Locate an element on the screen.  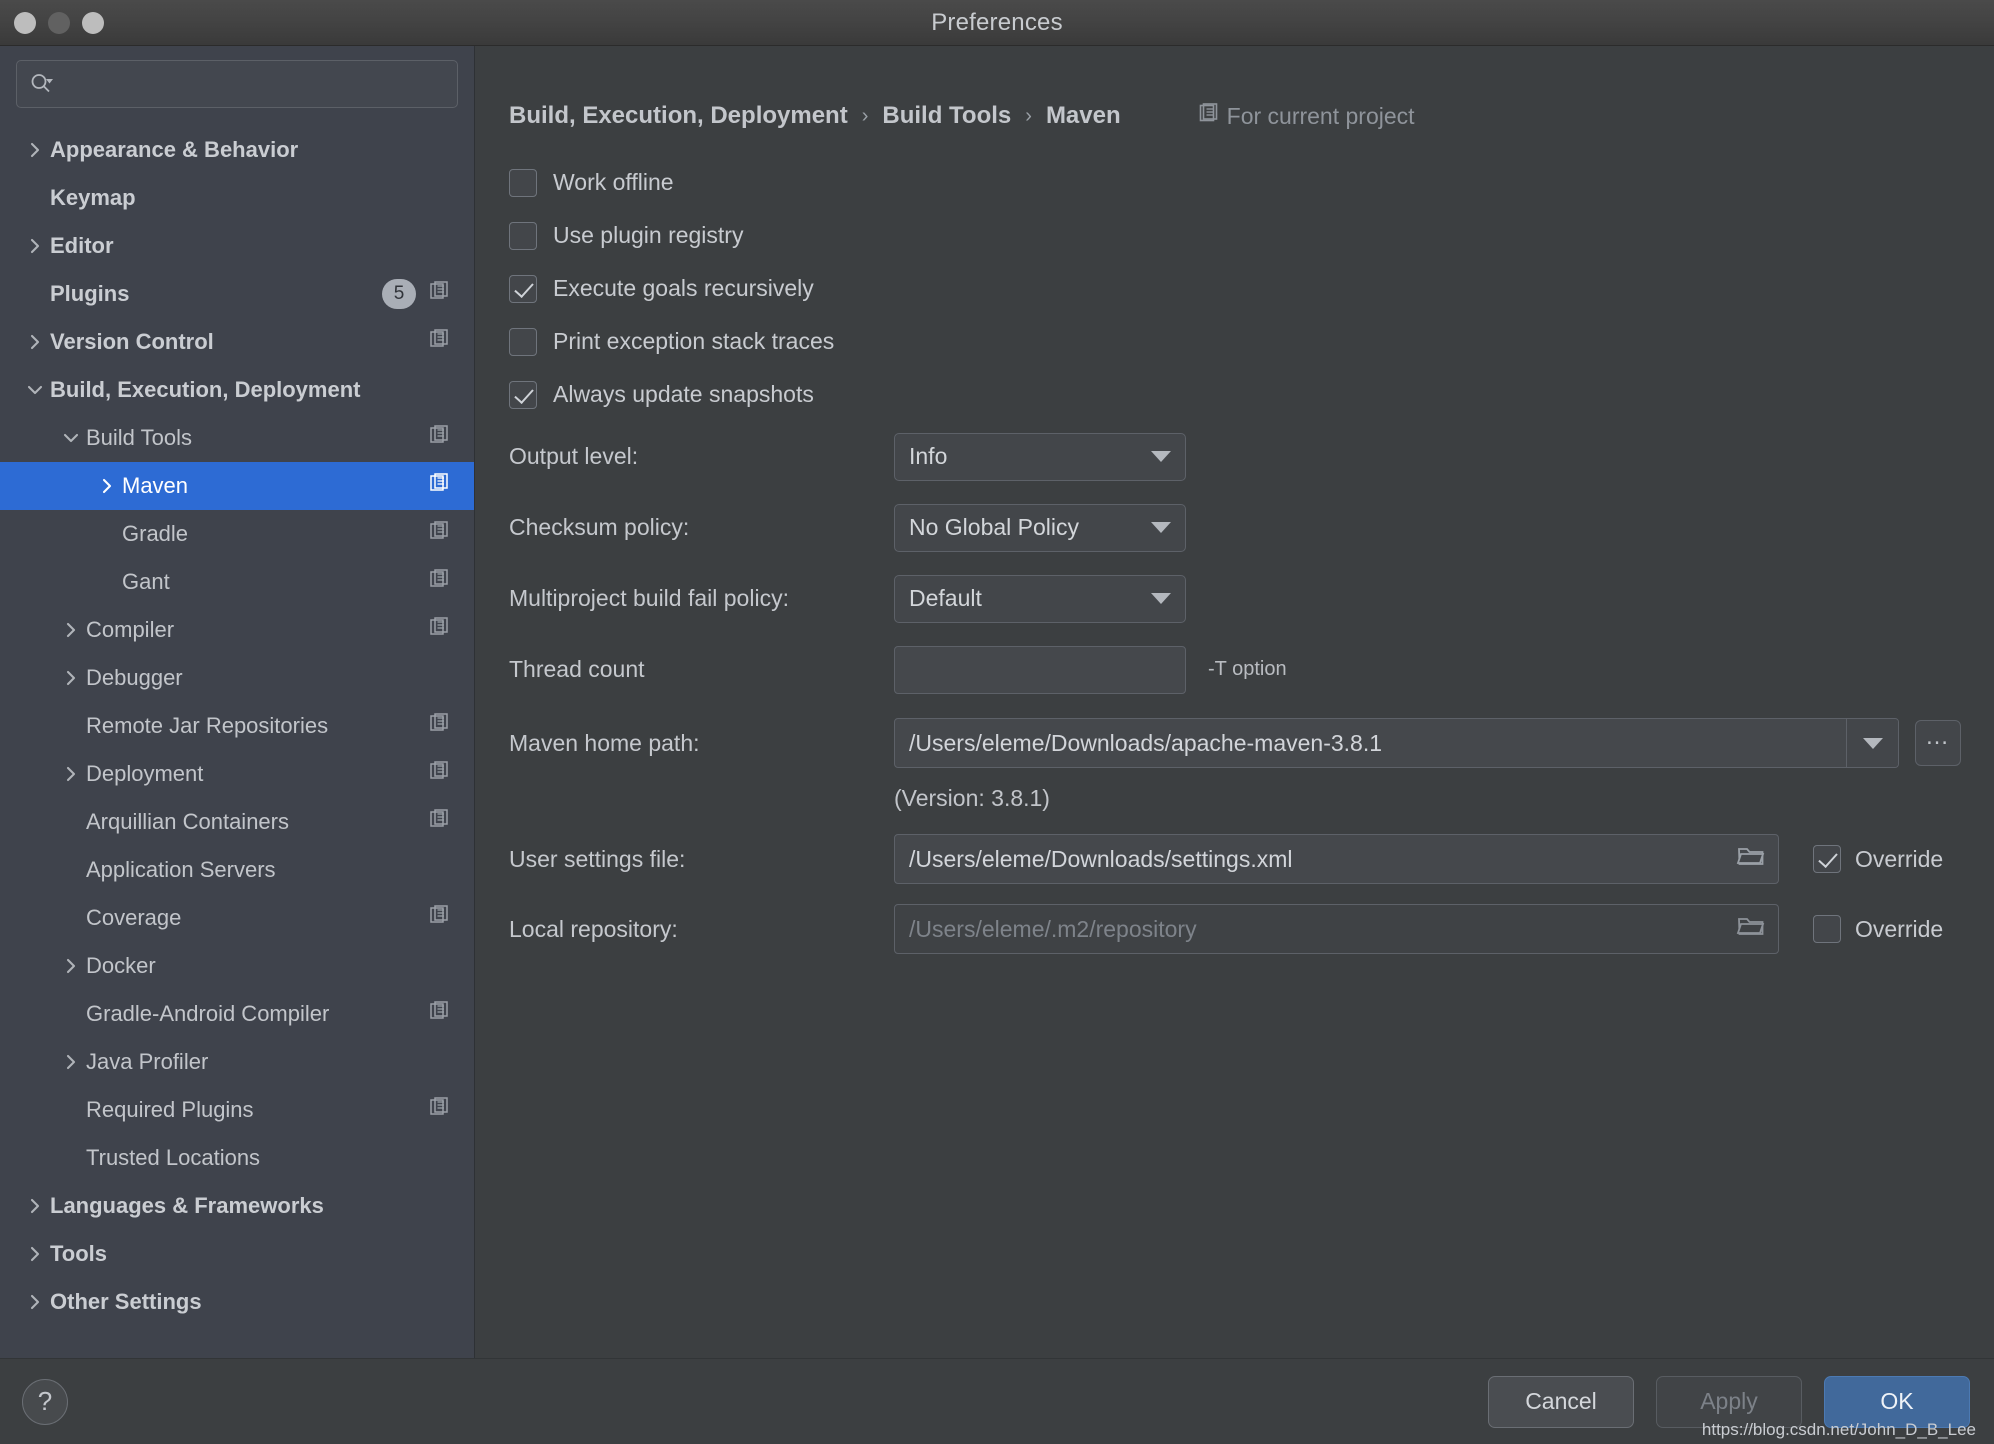
checkbox-row-work-offline: Work offline is located at coordinates (1251, 182).